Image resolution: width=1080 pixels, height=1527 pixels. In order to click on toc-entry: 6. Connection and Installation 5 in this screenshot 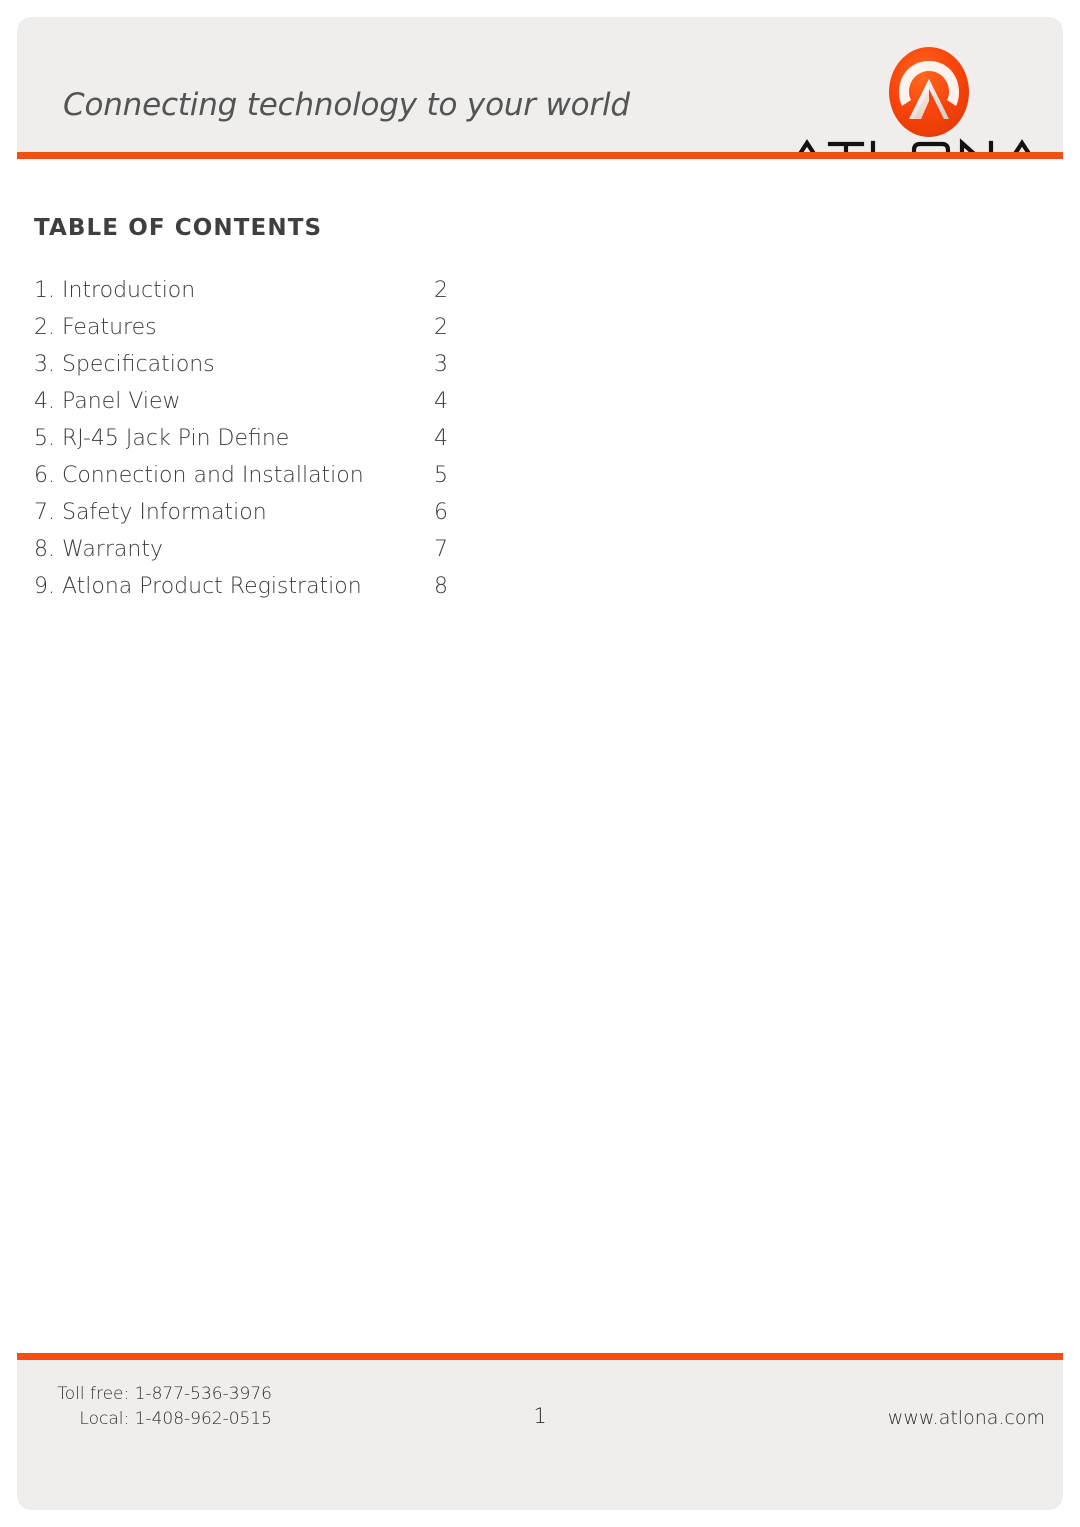, I will do `click(334, 475)`.